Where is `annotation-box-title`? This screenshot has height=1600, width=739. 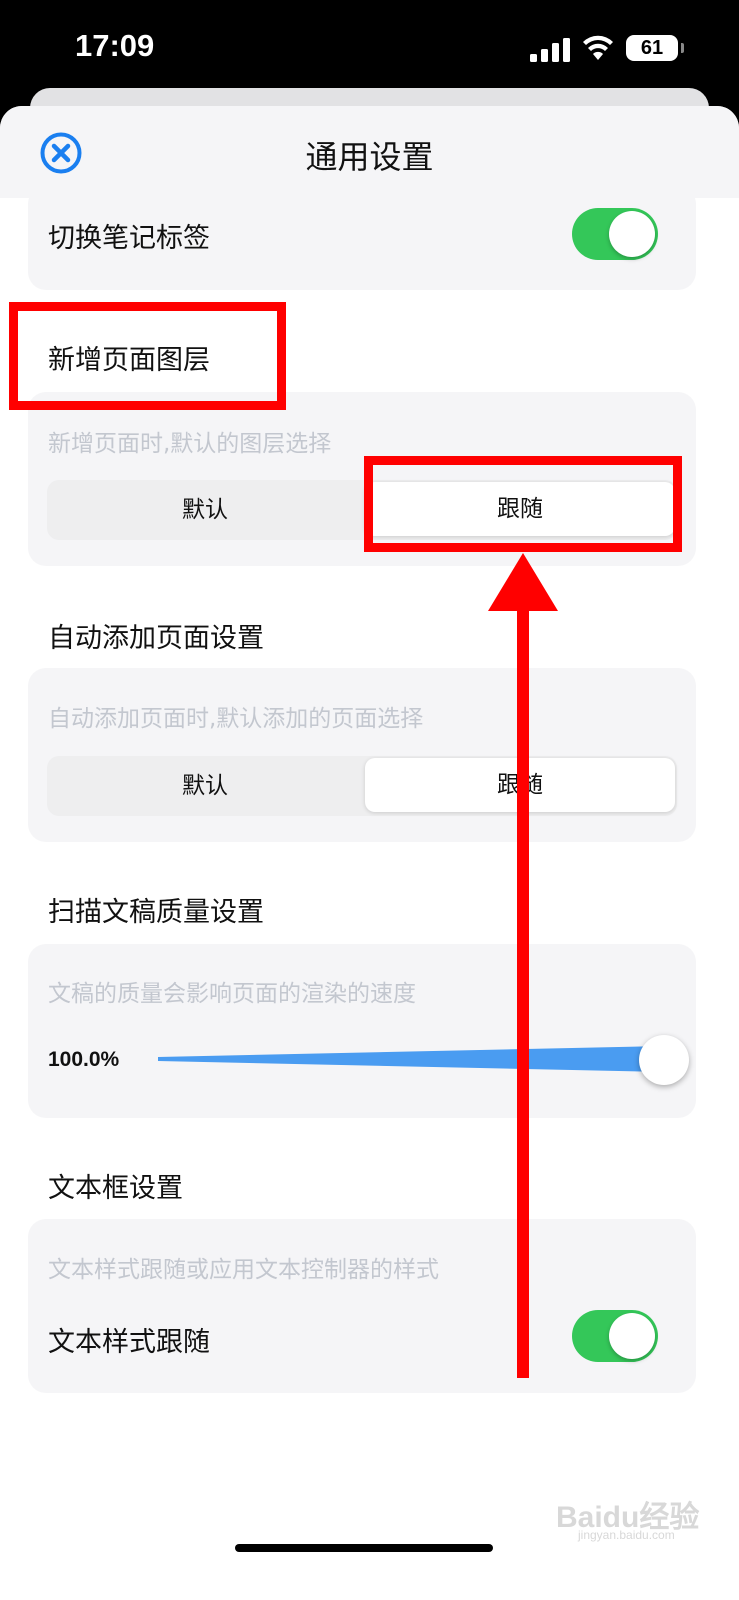
annotation-box-title is located at coordinates (147, 356).